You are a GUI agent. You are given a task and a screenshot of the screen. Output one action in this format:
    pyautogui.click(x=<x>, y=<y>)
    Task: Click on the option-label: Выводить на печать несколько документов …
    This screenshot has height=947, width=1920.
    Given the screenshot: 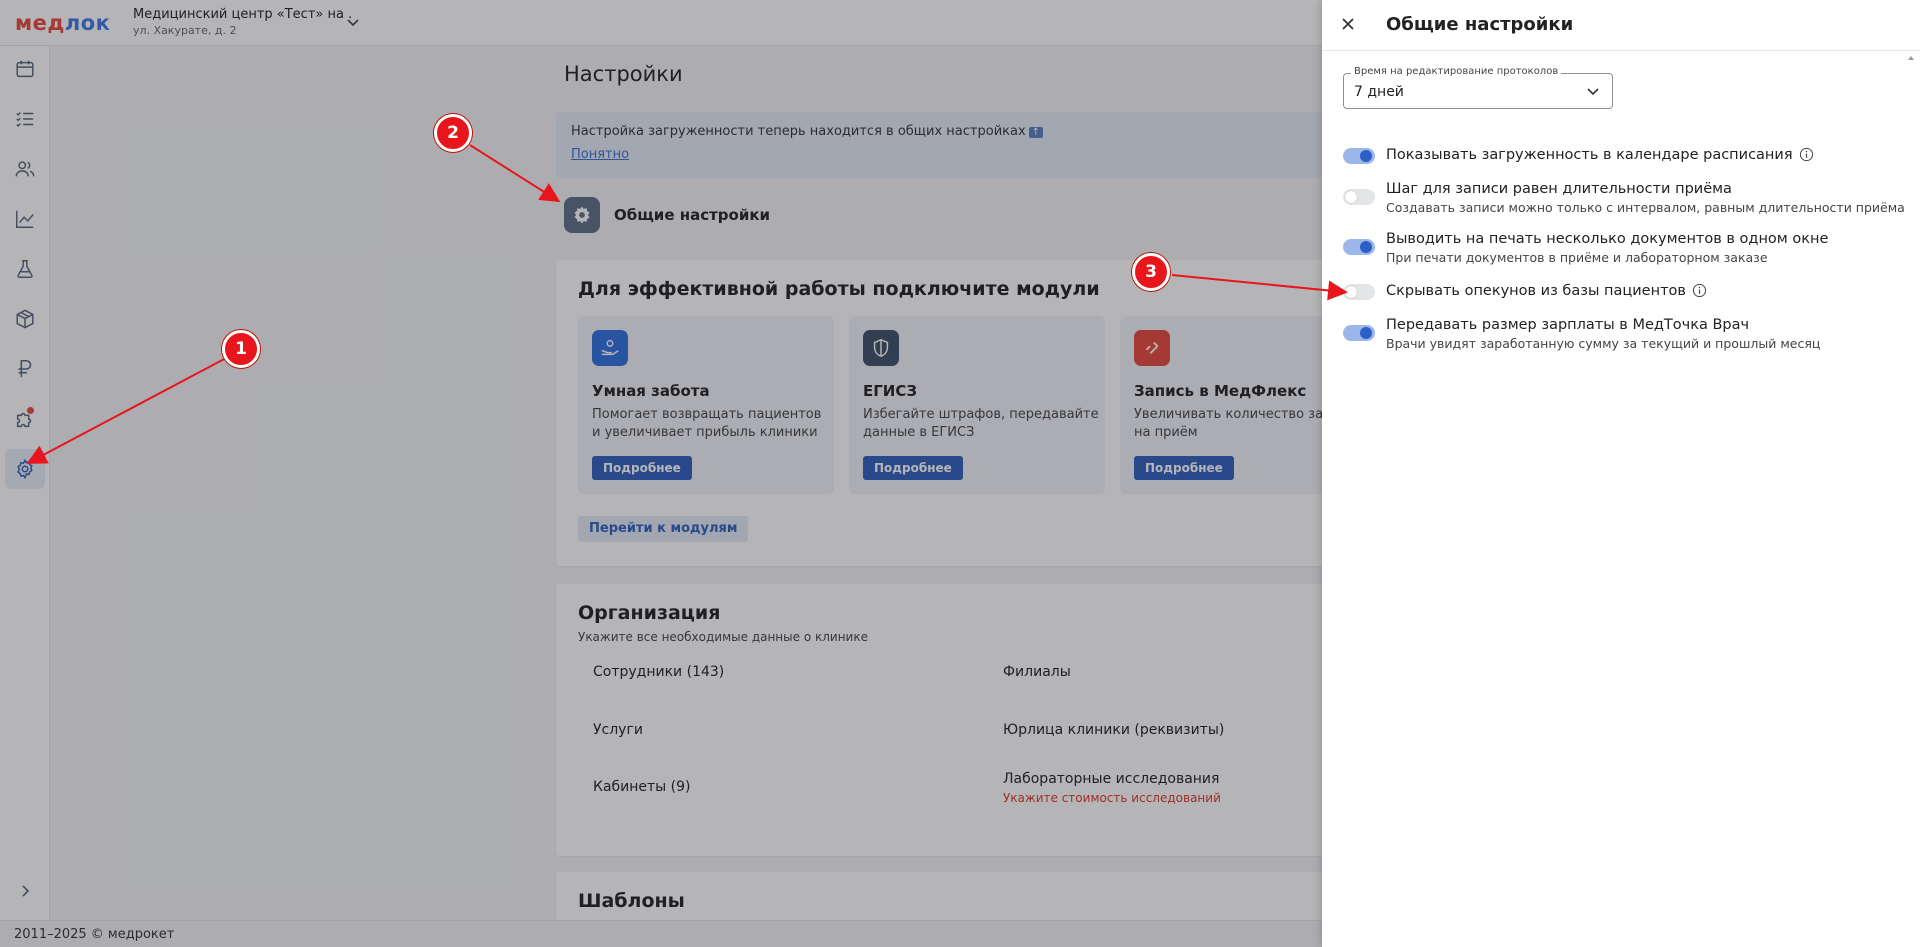 What is the action you would take?
    pyautogui.click(x=1607, y=239)
    